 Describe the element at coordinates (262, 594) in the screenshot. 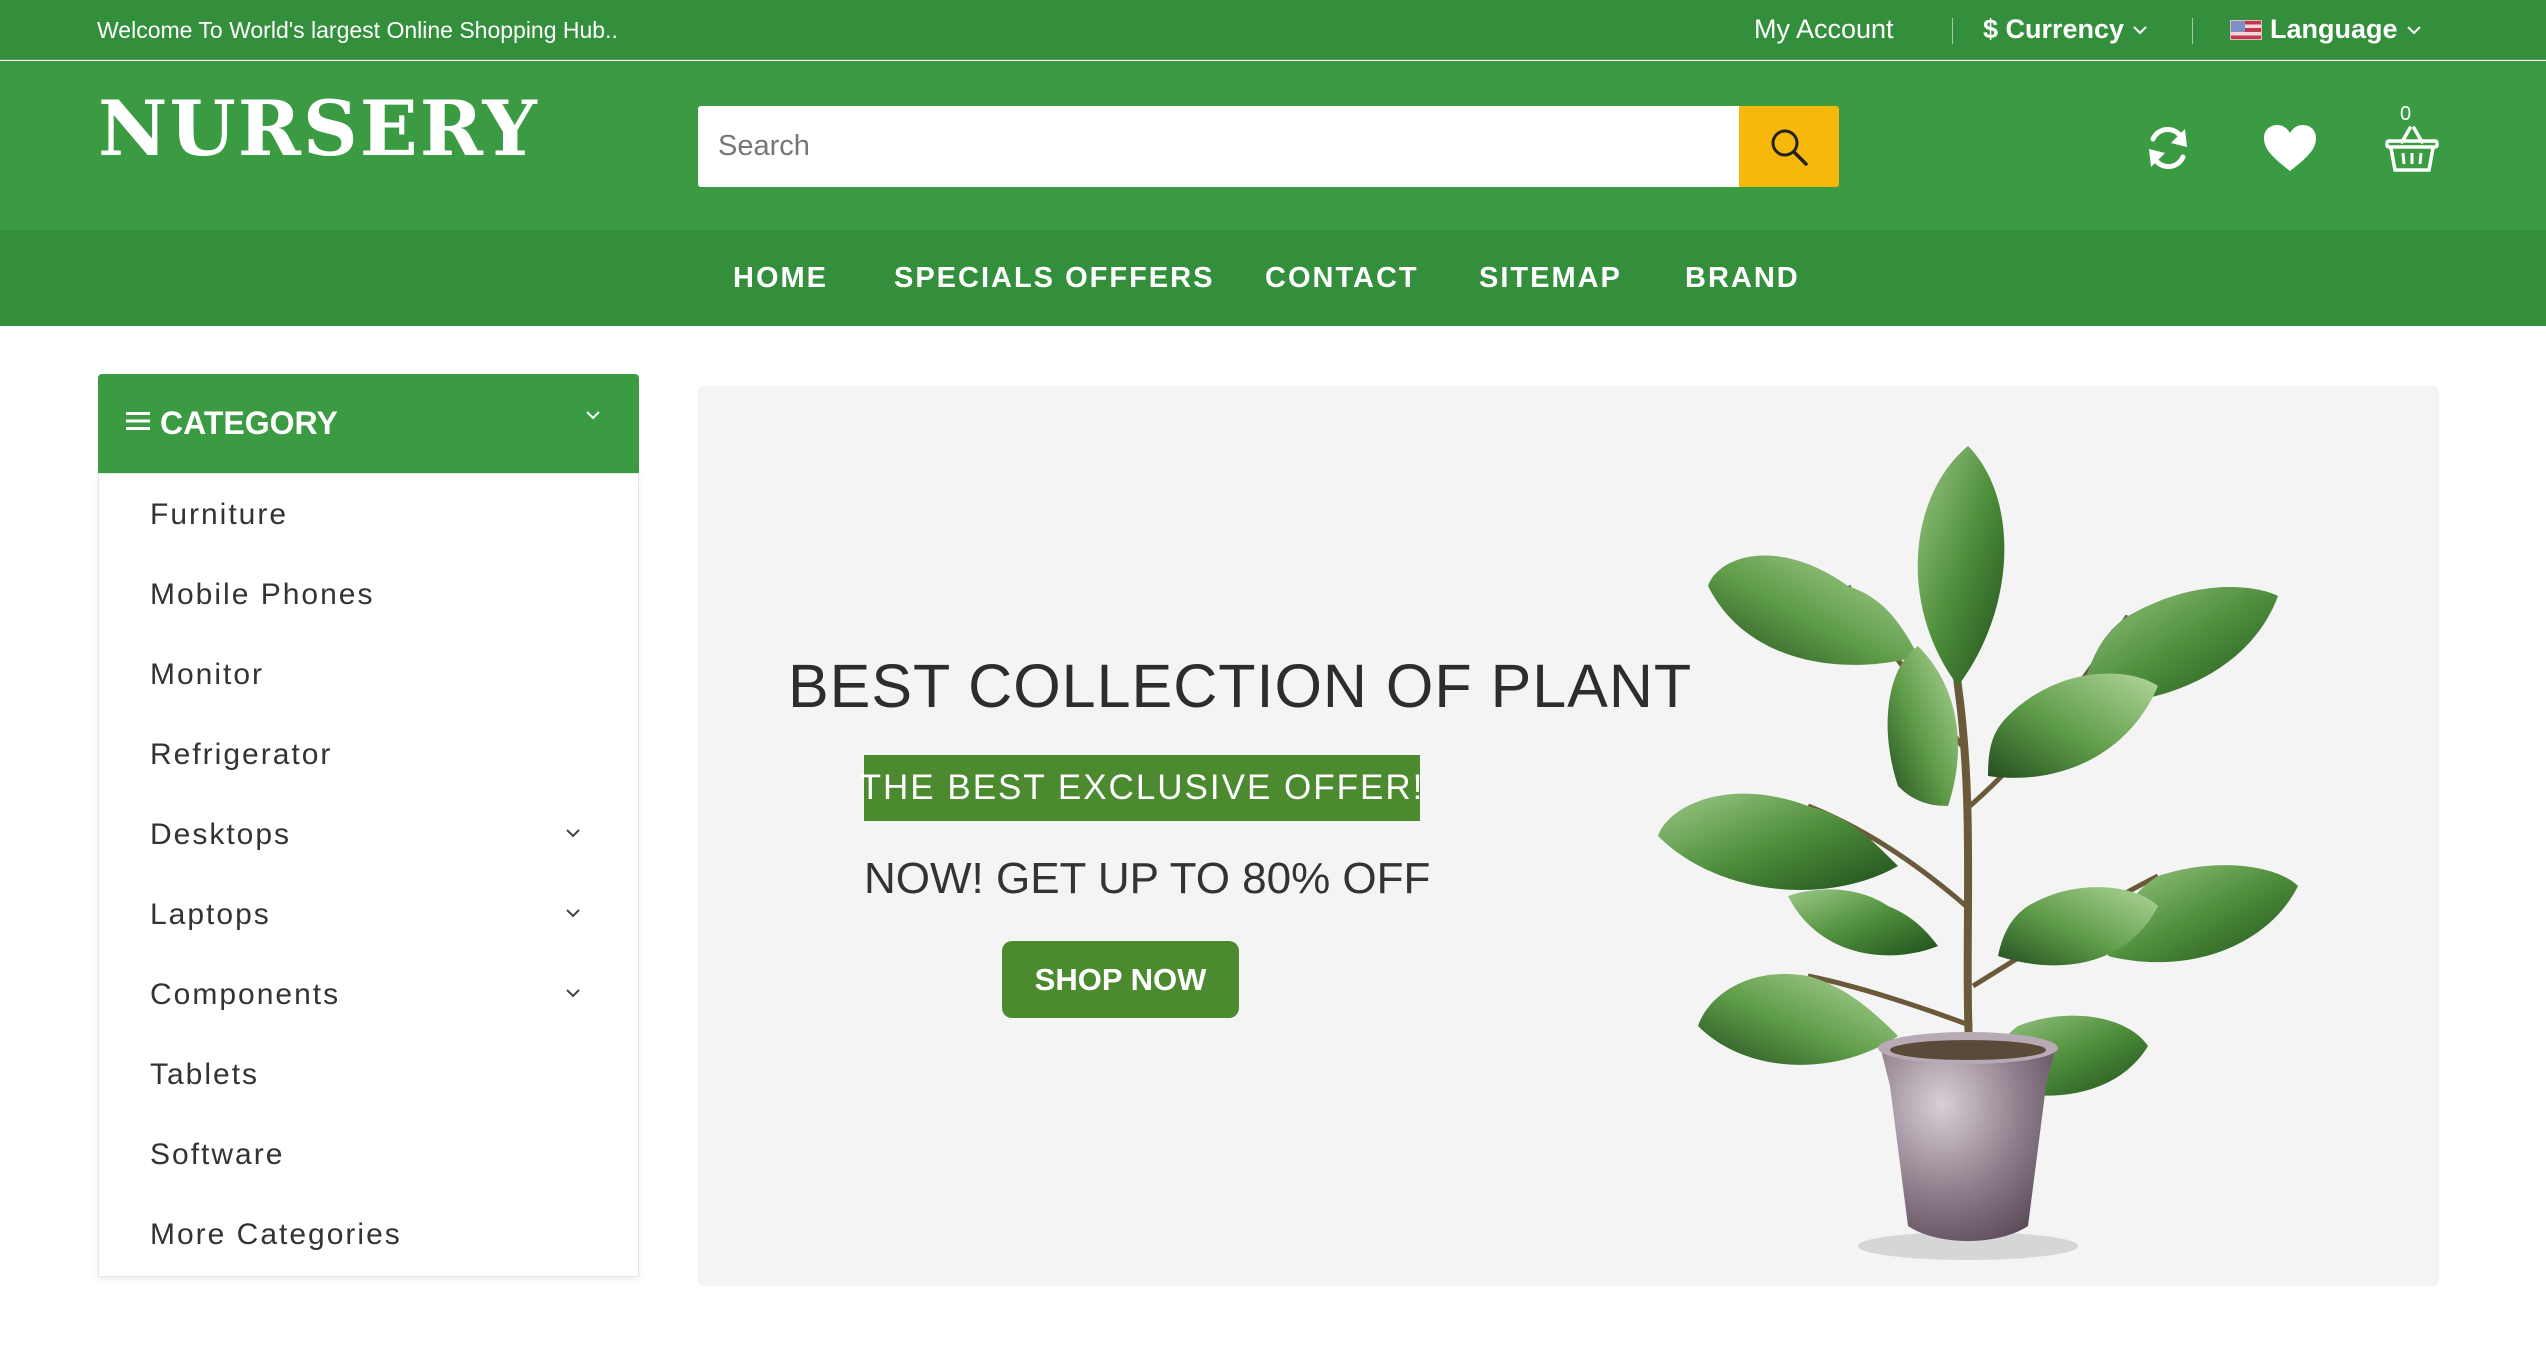

I see `category-item-label: Mobile Phones` at that location.